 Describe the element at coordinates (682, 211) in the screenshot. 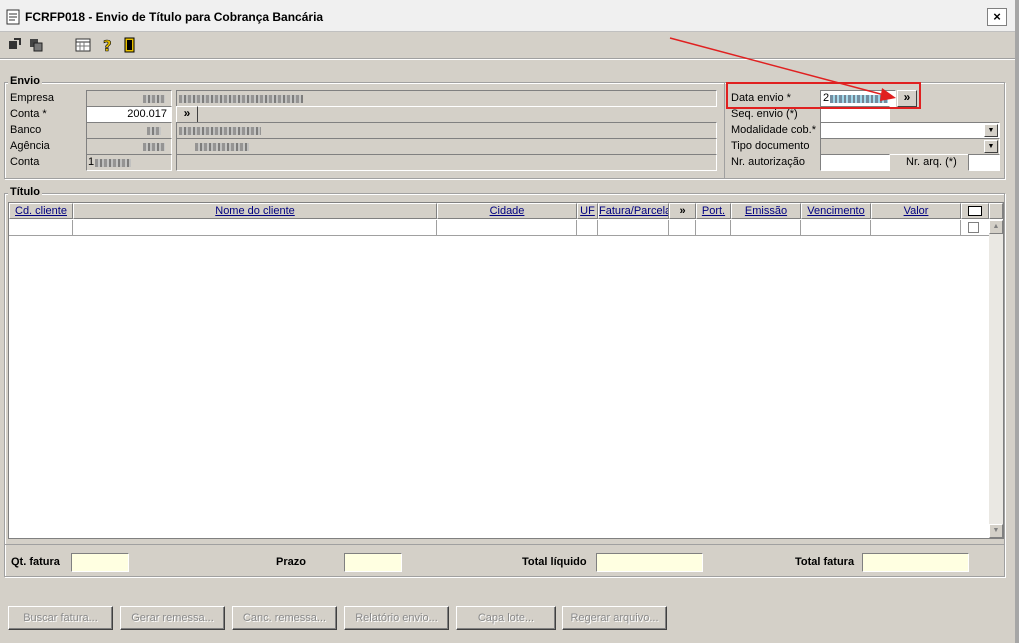

I see `col-lookup: »` at that location.